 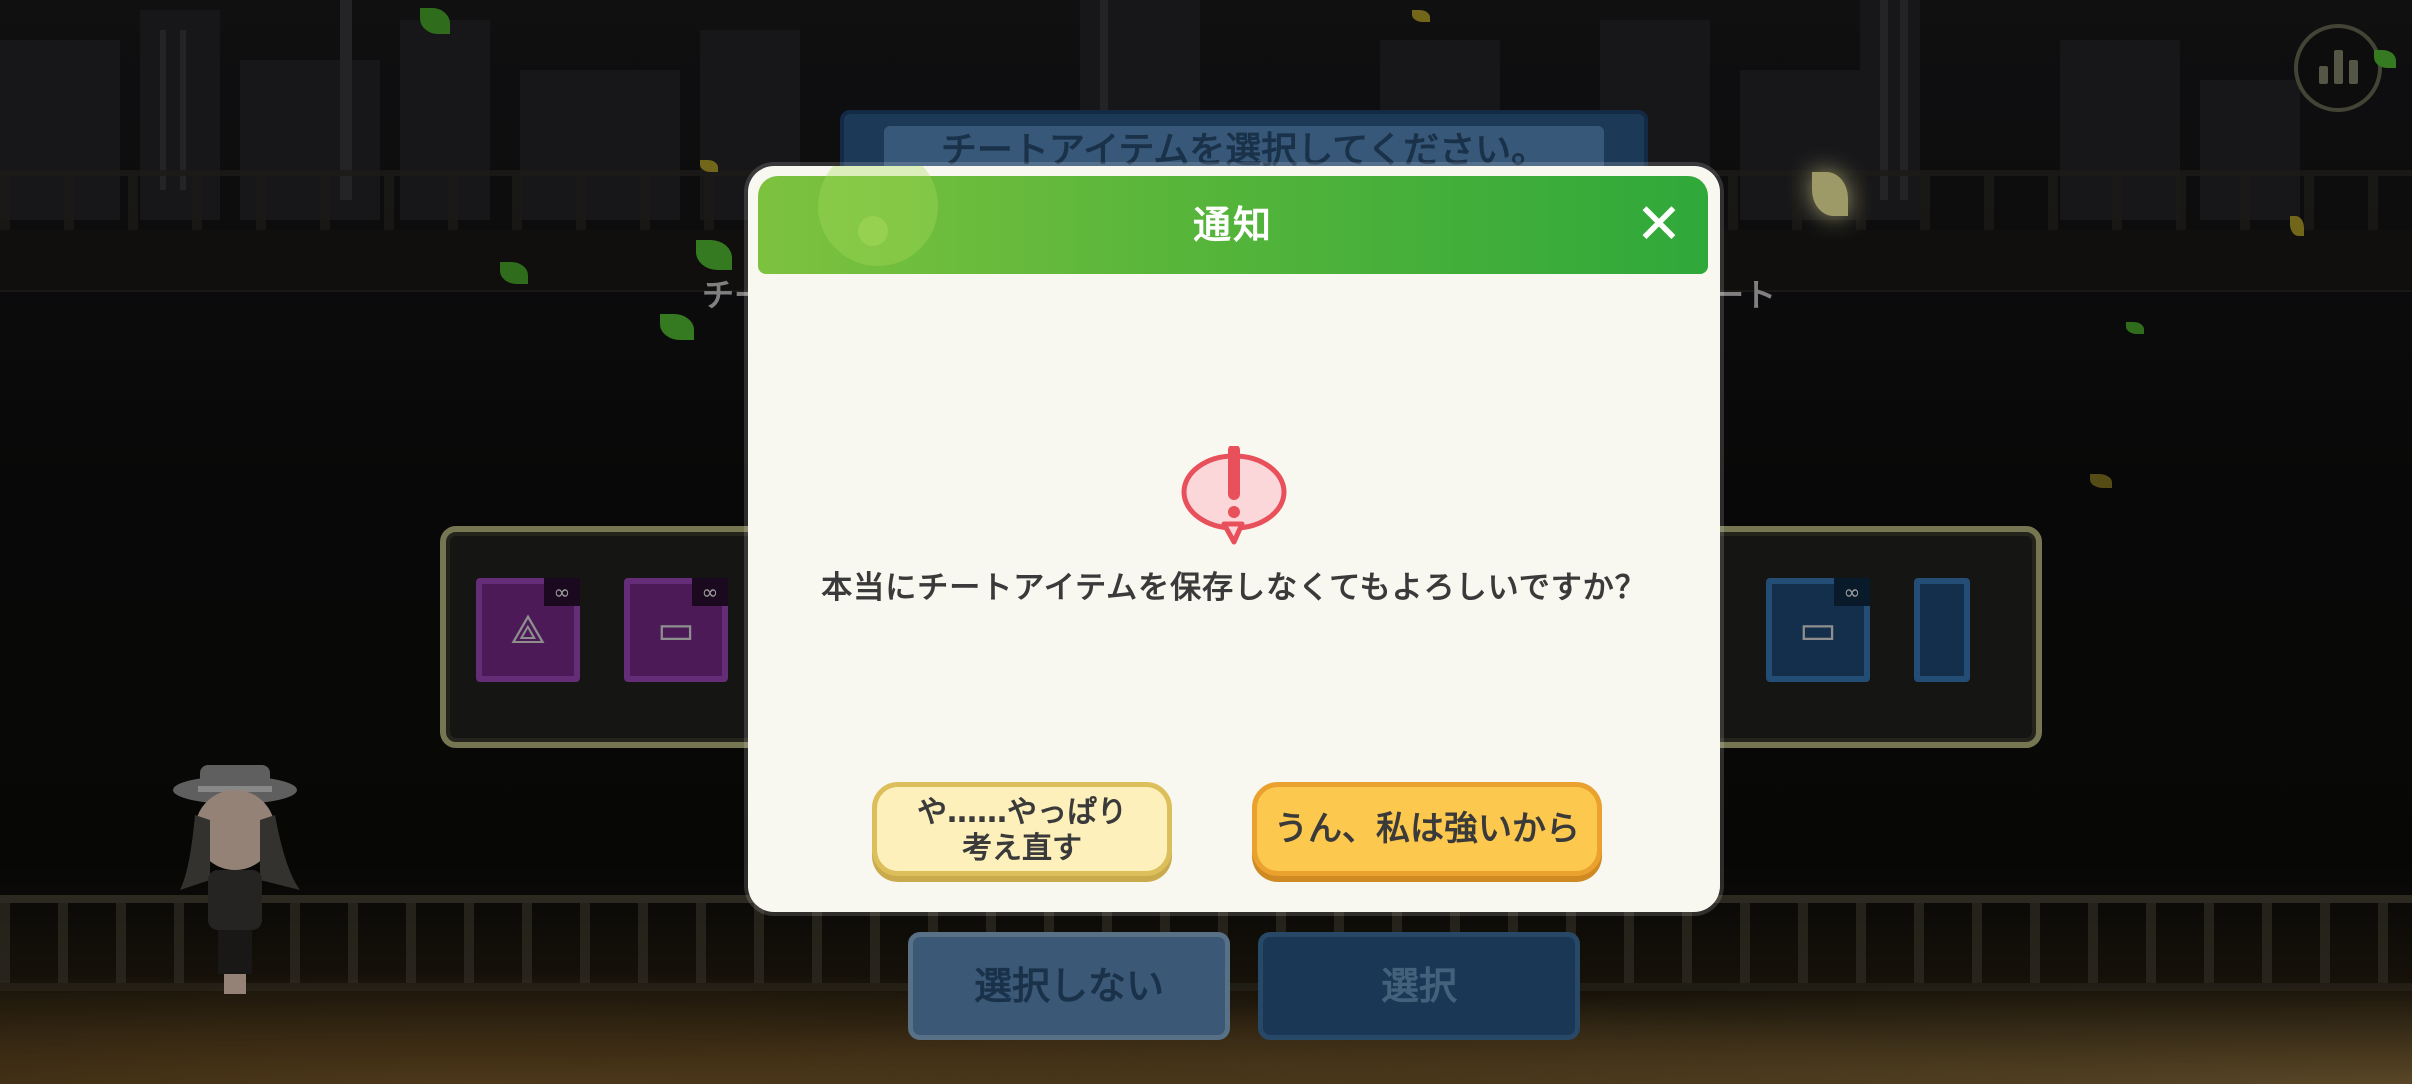 I want to click on reconsider-label-line1: や……やっぱり, so click(x=1022, y=812).